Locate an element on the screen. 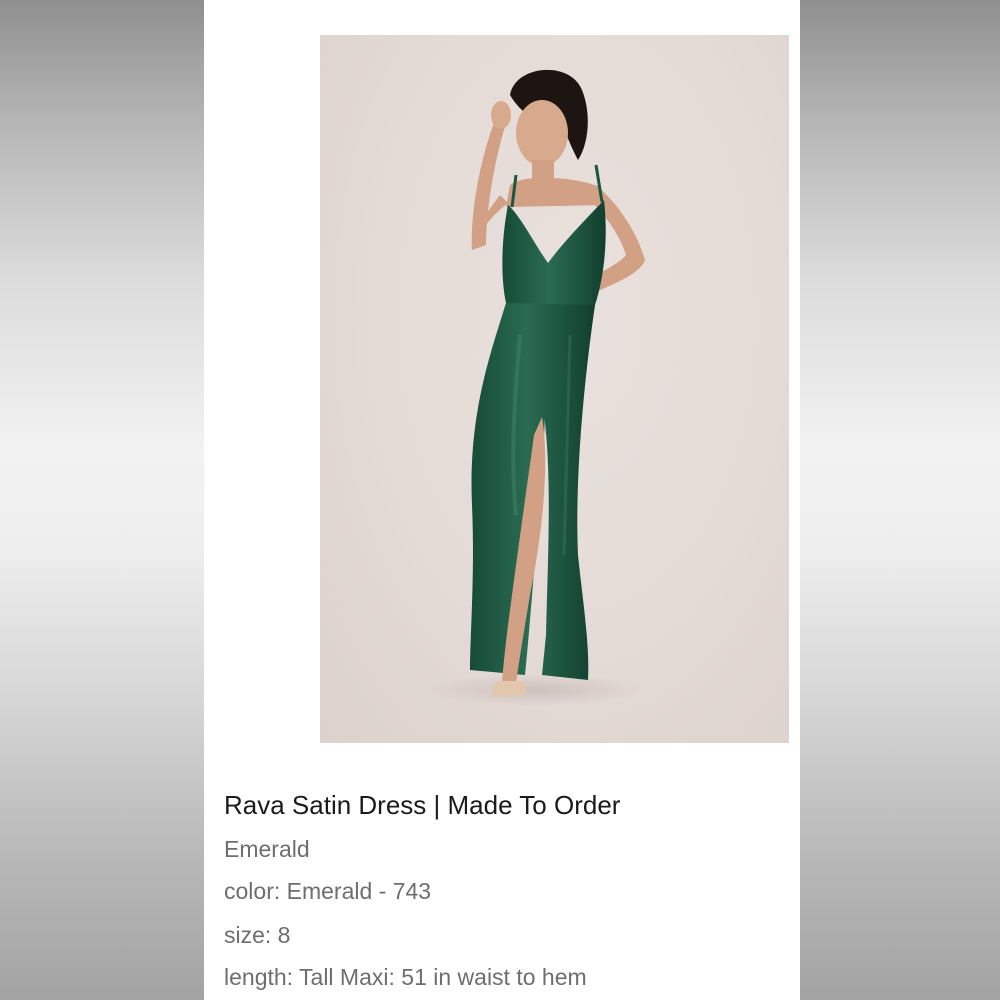 The image size is (1000, 1000). product-title: Rava Satin Dress | Made To Order is located at coordinates (422, 805).